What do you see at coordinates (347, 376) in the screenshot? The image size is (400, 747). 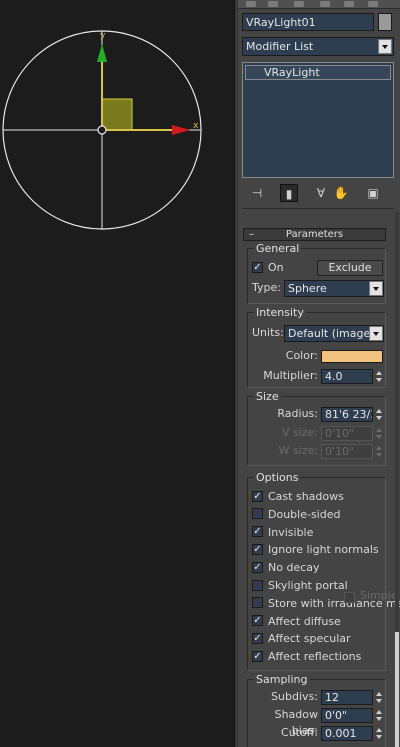 I see `multiplier-input: 4.0` at bounding box center [347, 376].